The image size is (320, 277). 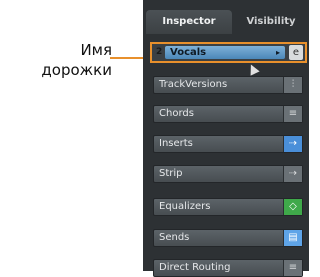 What do you see at coordinates (185, 206) in the screenshot?
I see `section-label: Equalizers` at bounding box center [185, 206].